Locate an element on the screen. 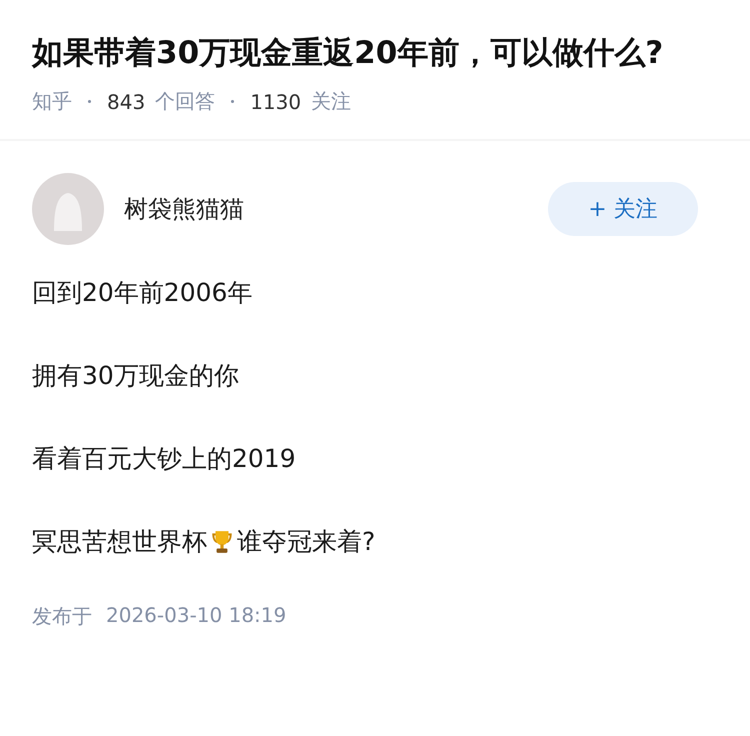 The height and width of the screenshot is (736, 750). answer-paragraph: 拥有30万现金的你 is located at coordinates (136, 376).